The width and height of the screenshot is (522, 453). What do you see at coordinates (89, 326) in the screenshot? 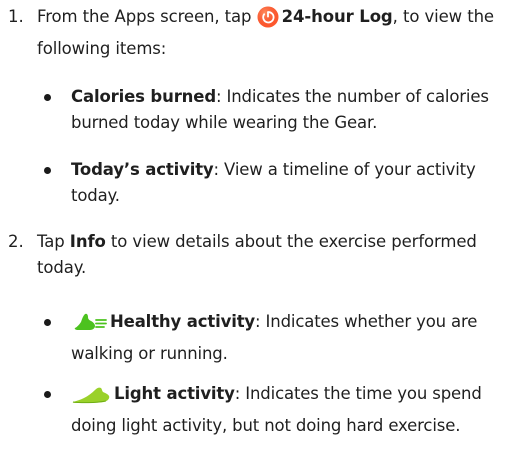
I see `healthy-activity-shoe-icon` at bounding box center [89, 326].